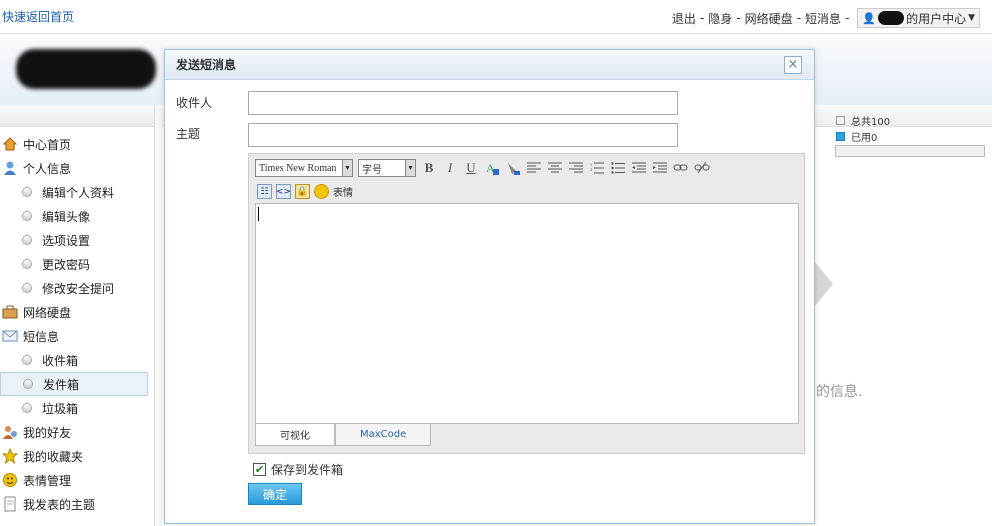 This screenshot has height=526, width=992. Describe the element at coordinates (840, 136) in the screenshot. I see `legend-used-icon` at that location.